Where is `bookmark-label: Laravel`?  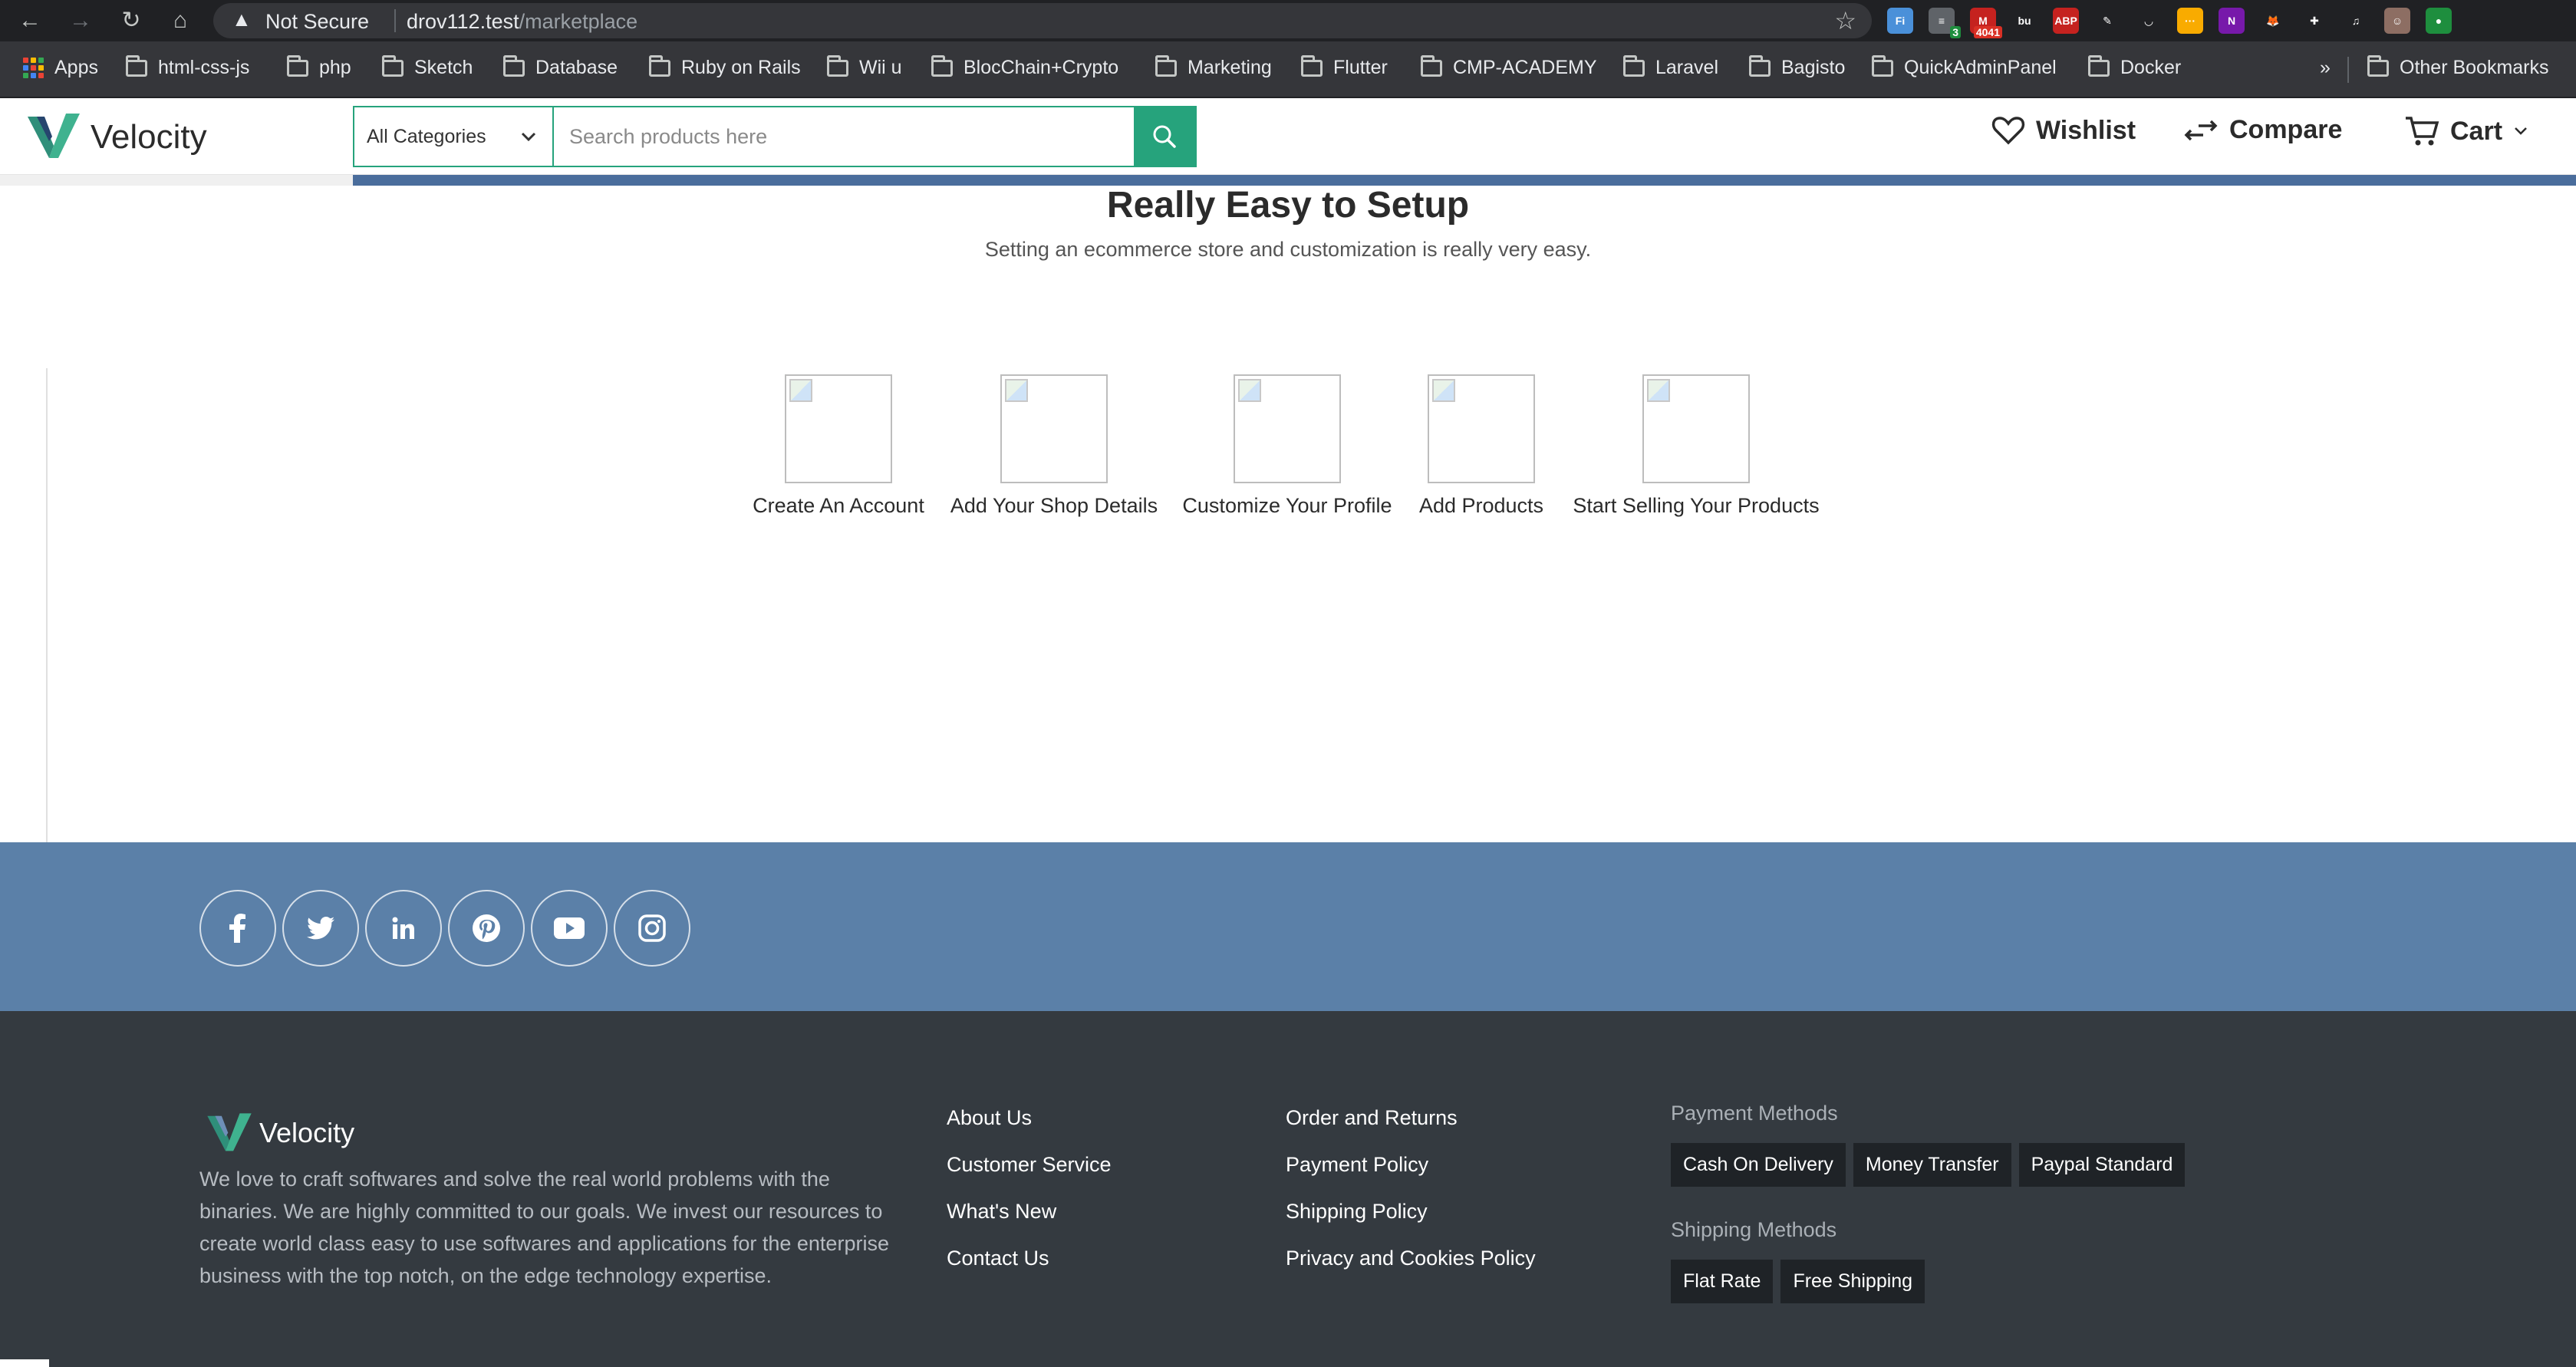 bookmark-label: Laravel is located at coordinates (1686, 67).